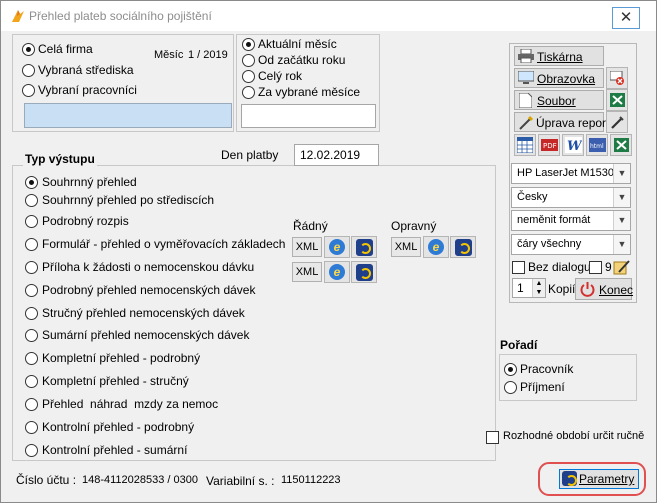  I want to click on vs-label: Variabilní s. :, so click(240, 481).